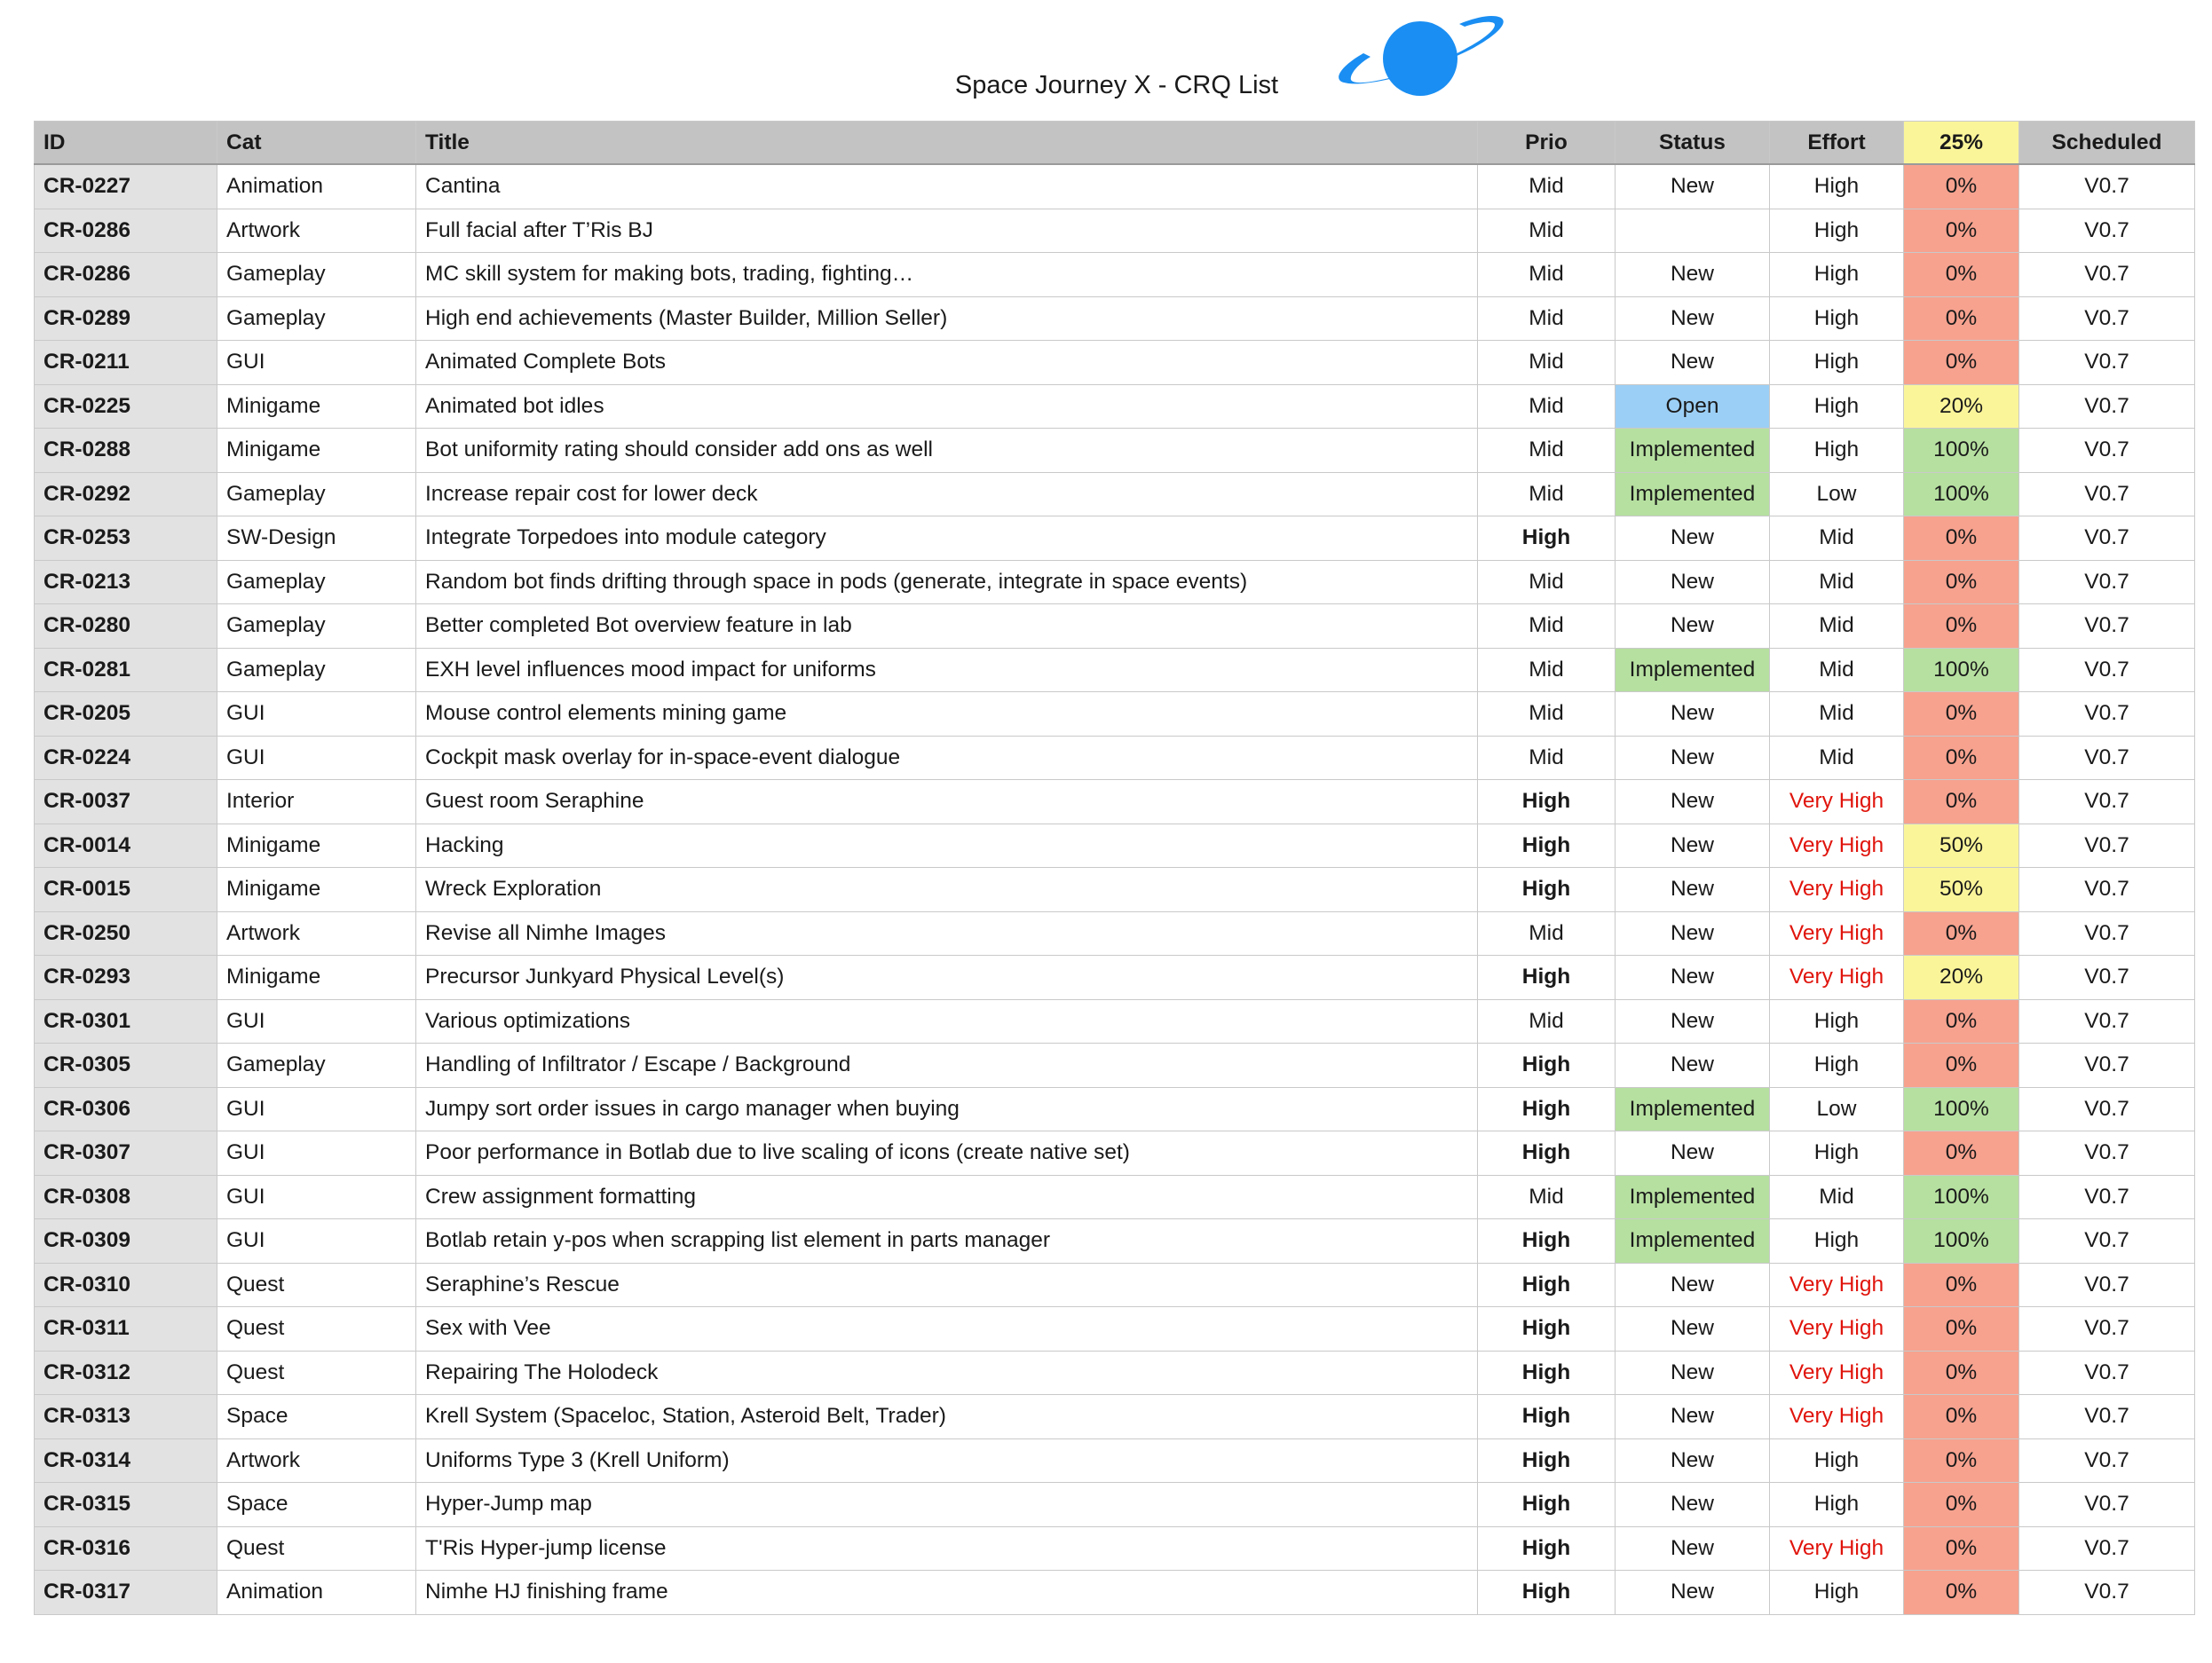 This screenshot has width=2212, height=1663. Describe the element at coordinates (946, 977) in the screenshot. I see `cell-title: Precursor Junkyard Physical Level(s)` at that location.